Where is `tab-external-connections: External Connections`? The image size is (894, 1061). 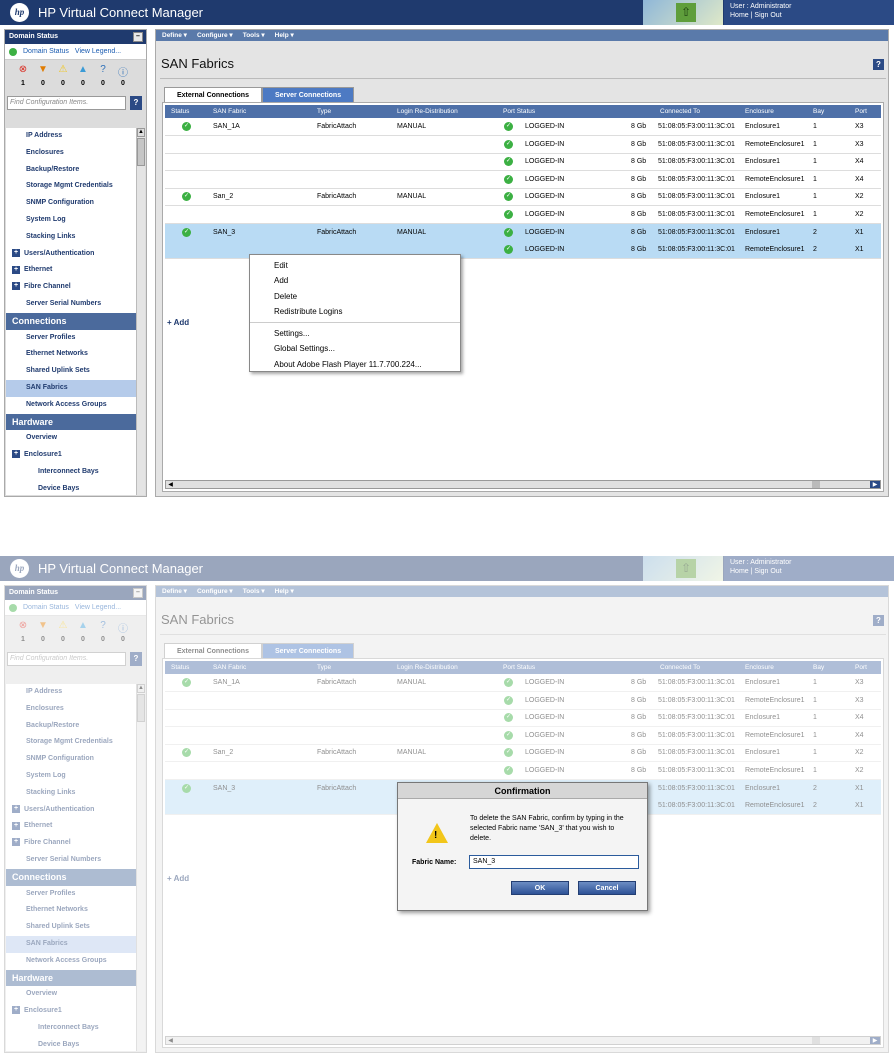
tab-external-connections: External Connections is located at coordinates (213, 94).